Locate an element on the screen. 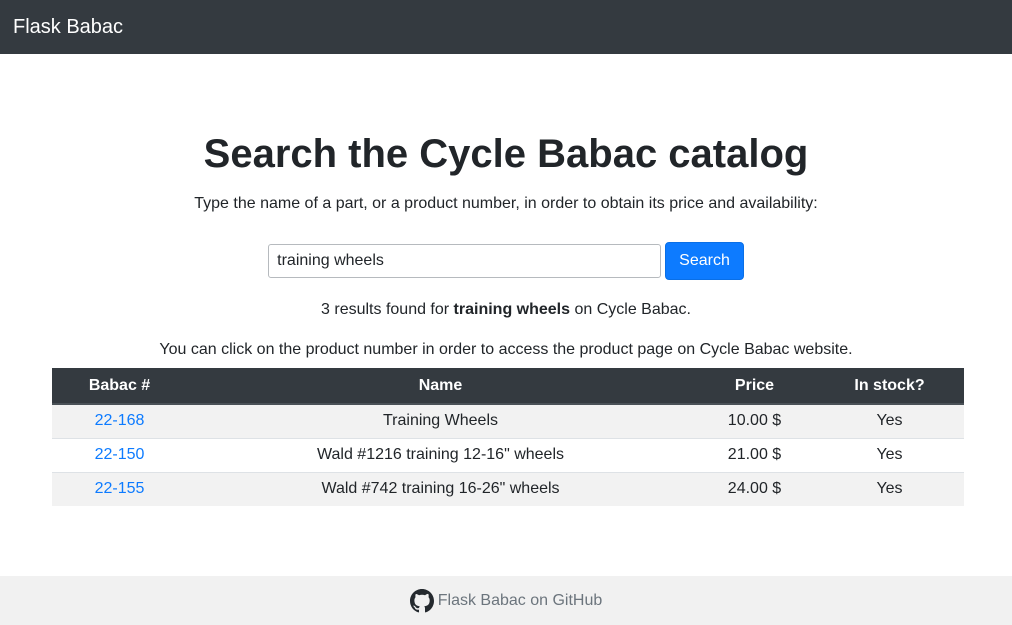 The width and height of the screenshot is (1012, 625). github-link-label: Flask Babac on GitHub is located at coordinates (520, 600).